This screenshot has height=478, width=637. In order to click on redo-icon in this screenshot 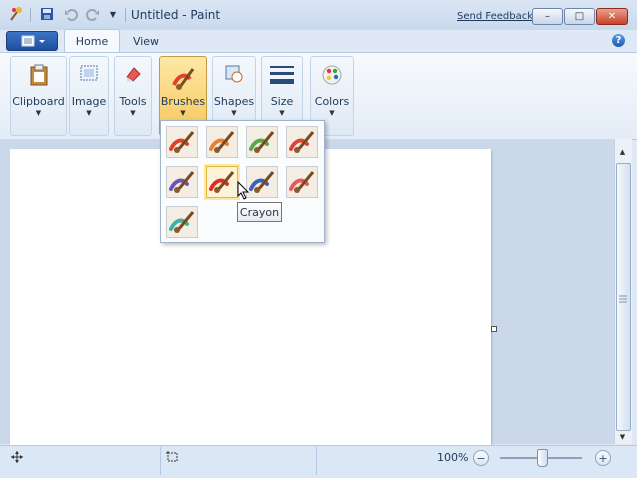, I will do `click(93, 14)`.